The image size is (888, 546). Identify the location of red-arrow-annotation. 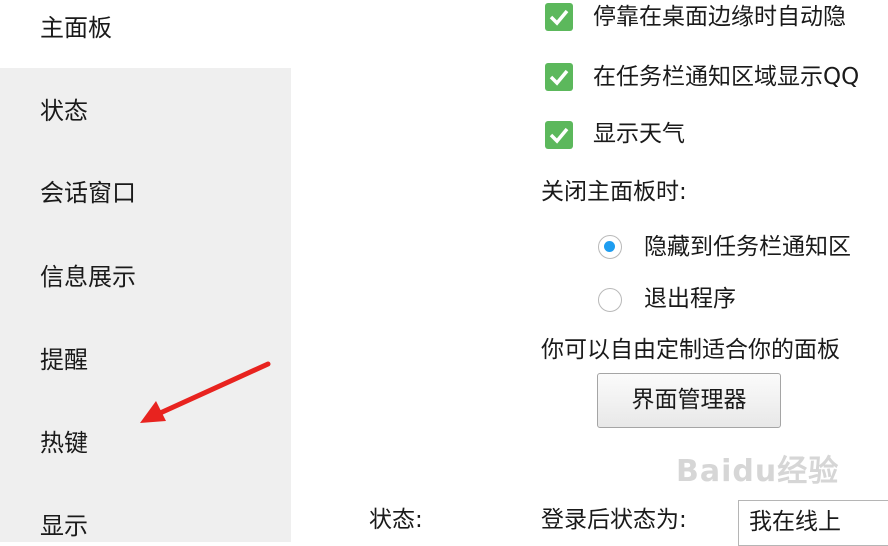
(205, 392).